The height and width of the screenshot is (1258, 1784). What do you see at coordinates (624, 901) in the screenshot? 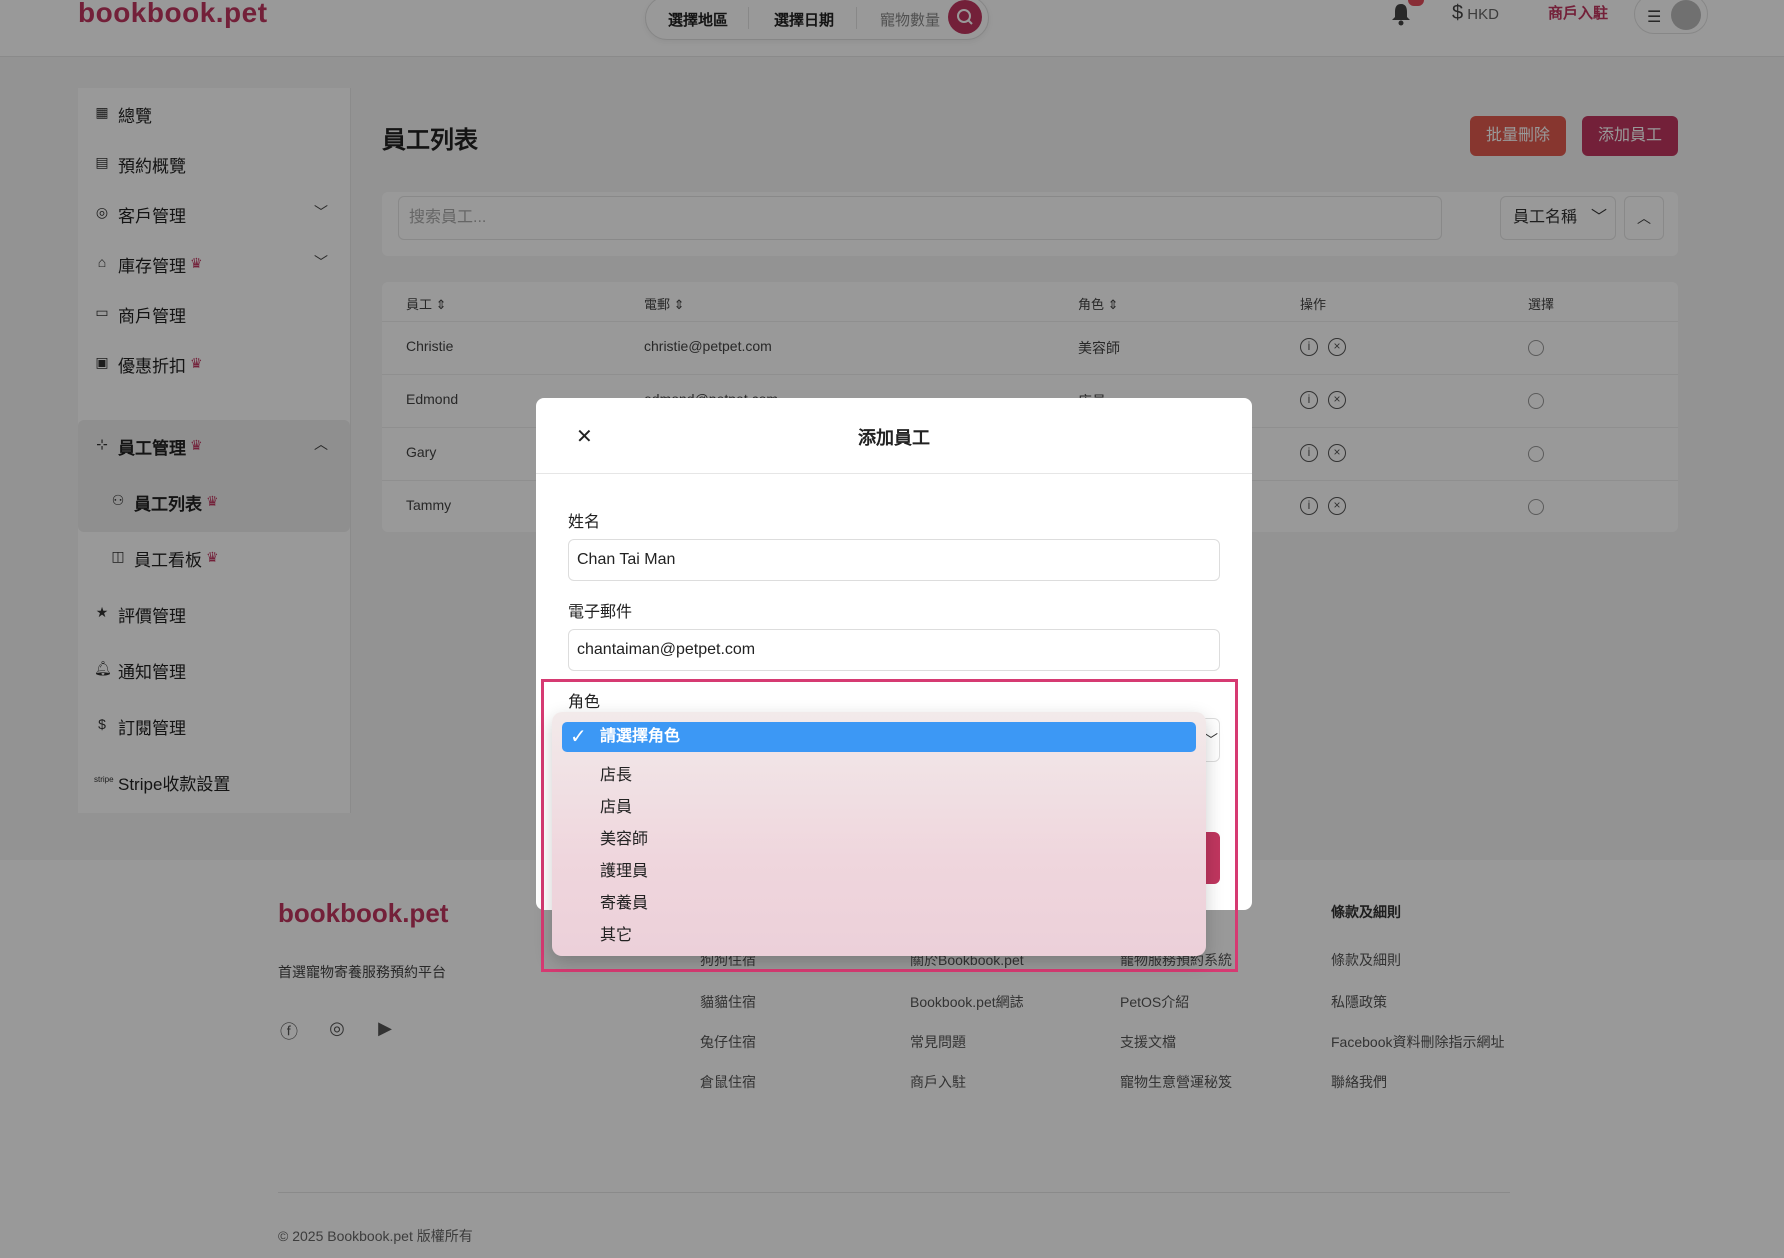
I see `role-option-boarding: 寄養員` at bounding box center [624, 901].